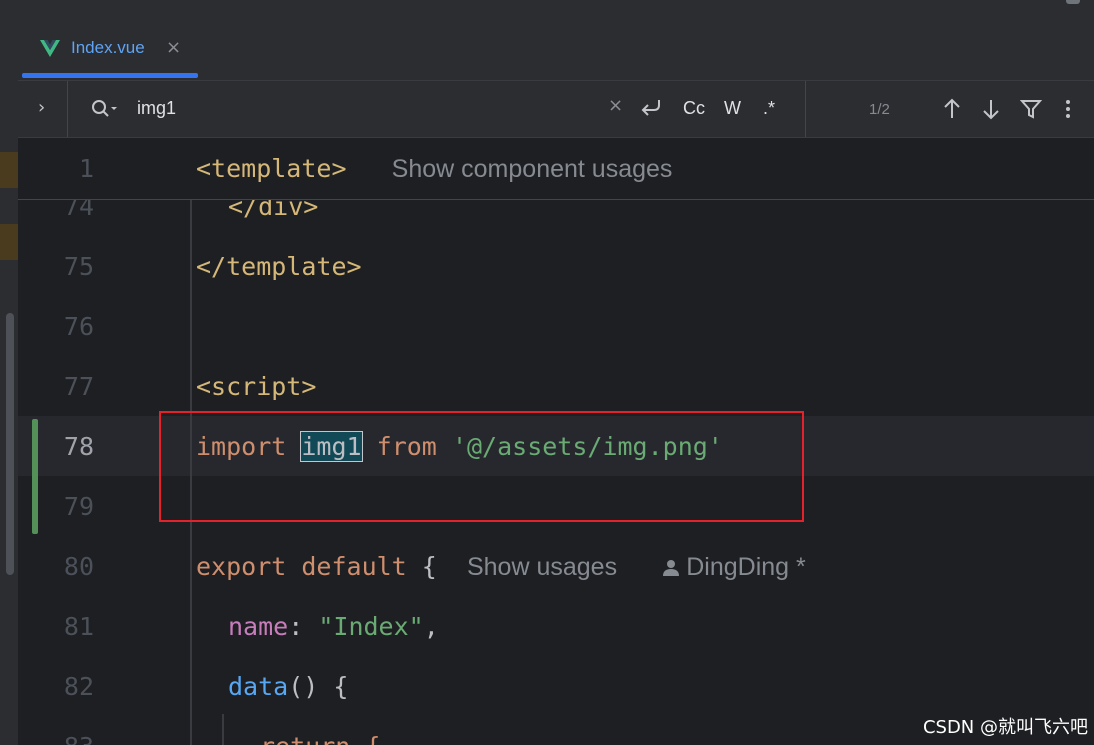 This screenshot has height=745, width=1094. I want to click on close-icon: ×, so click(173, 47).